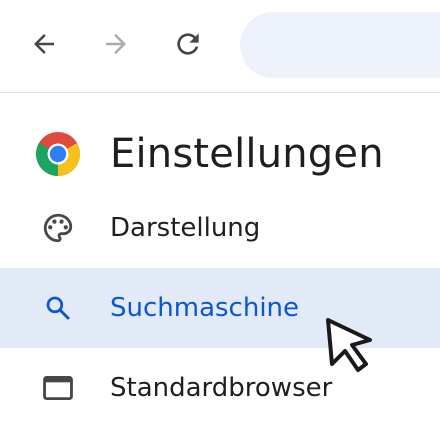  Describe the element at coordinates (58, 388) in the screenshot. I see `browser-window-icon` at that location.